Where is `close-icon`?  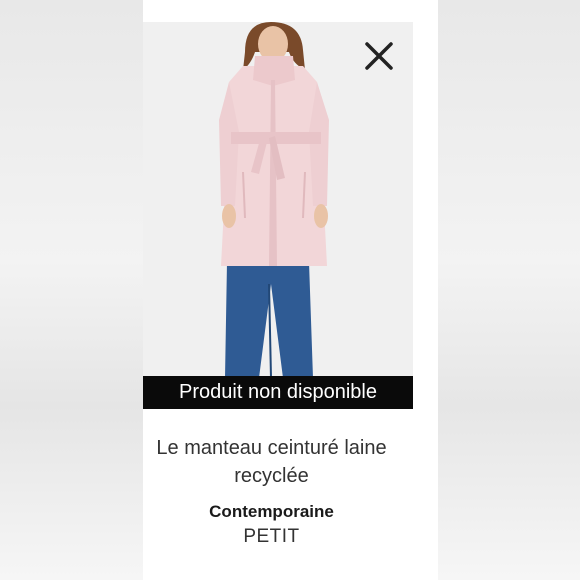
close-icon is located at coordinates (379, 56).